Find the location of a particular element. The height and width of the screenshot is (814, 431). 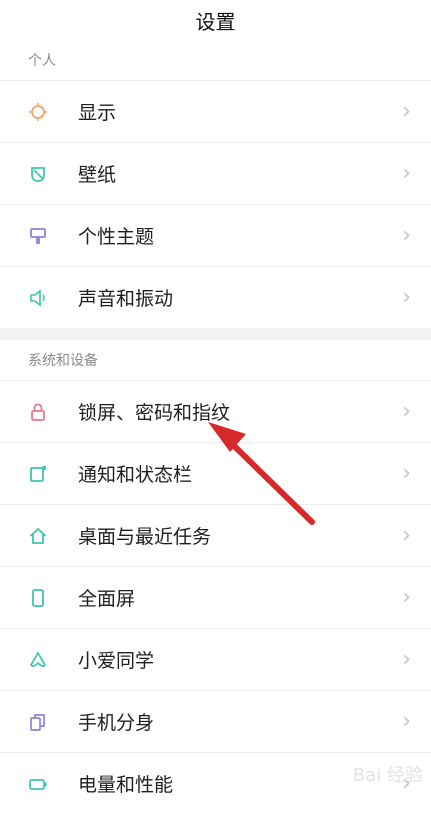

lock-icon is located at coordinates (38, 412).